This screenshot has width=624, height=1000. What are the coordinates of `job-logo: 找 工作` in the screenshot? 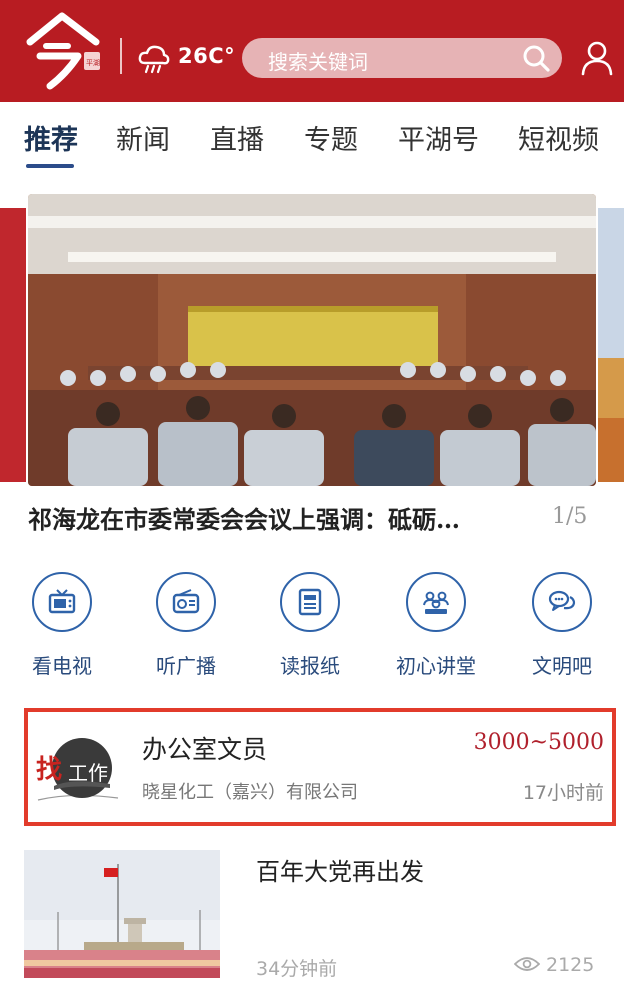 It's located at (77, 769).